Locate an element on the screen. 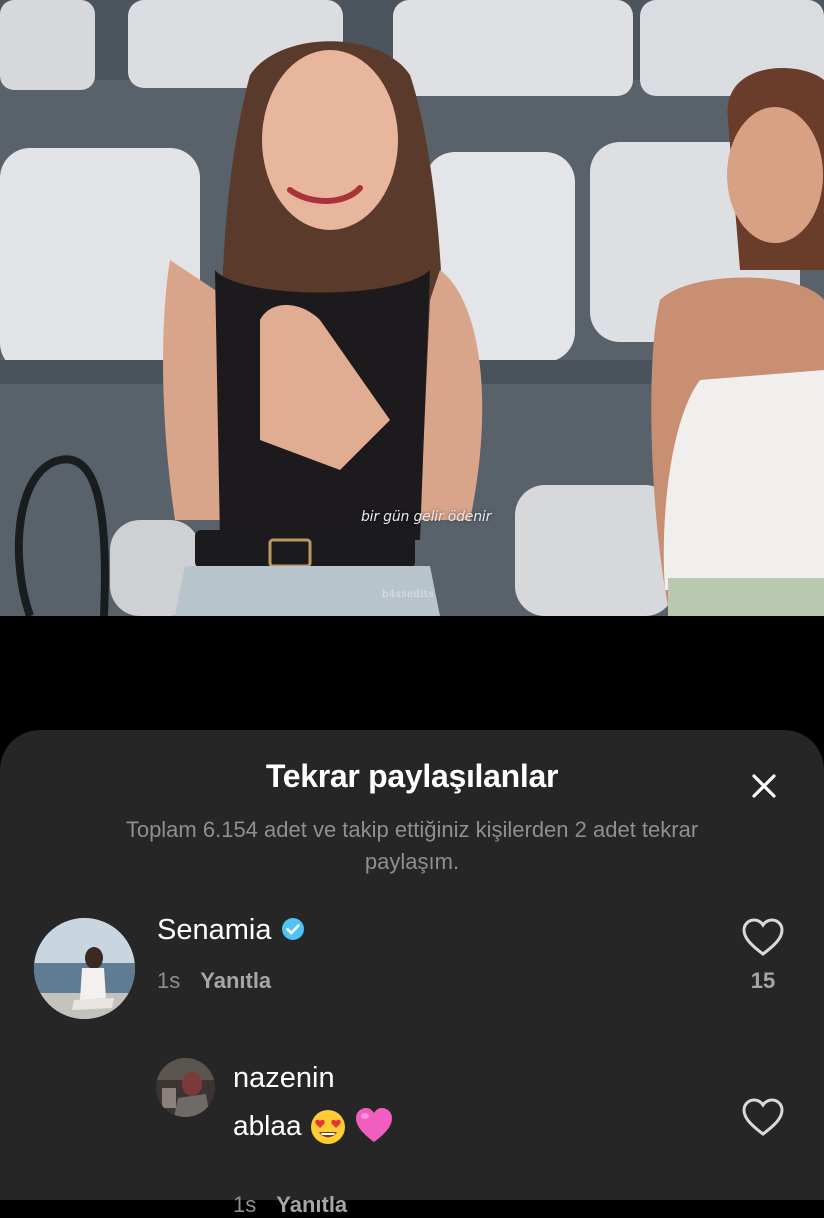 The height and width of the screenshot is (1218, 824). like-count: 15 is located at coordinates (763, 980).